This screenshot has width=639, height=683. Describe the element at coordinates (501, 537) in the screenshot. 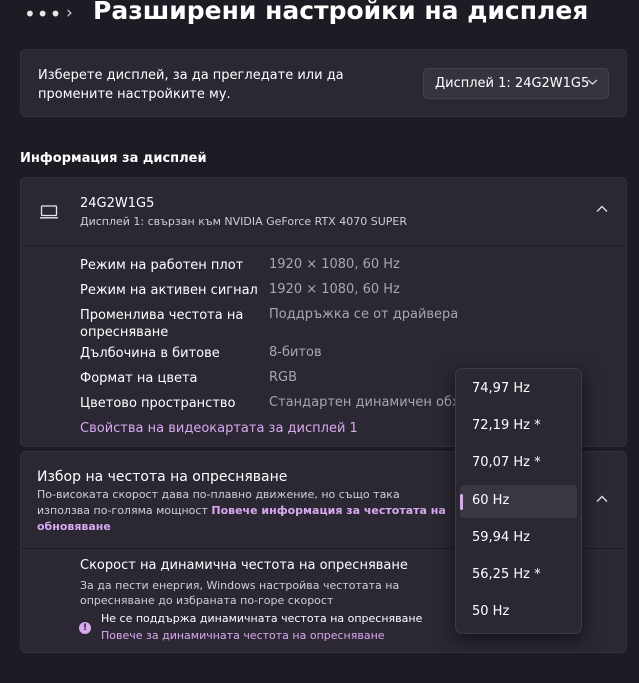

I see `refresh-option-label: 59,94 Hz` at that location.